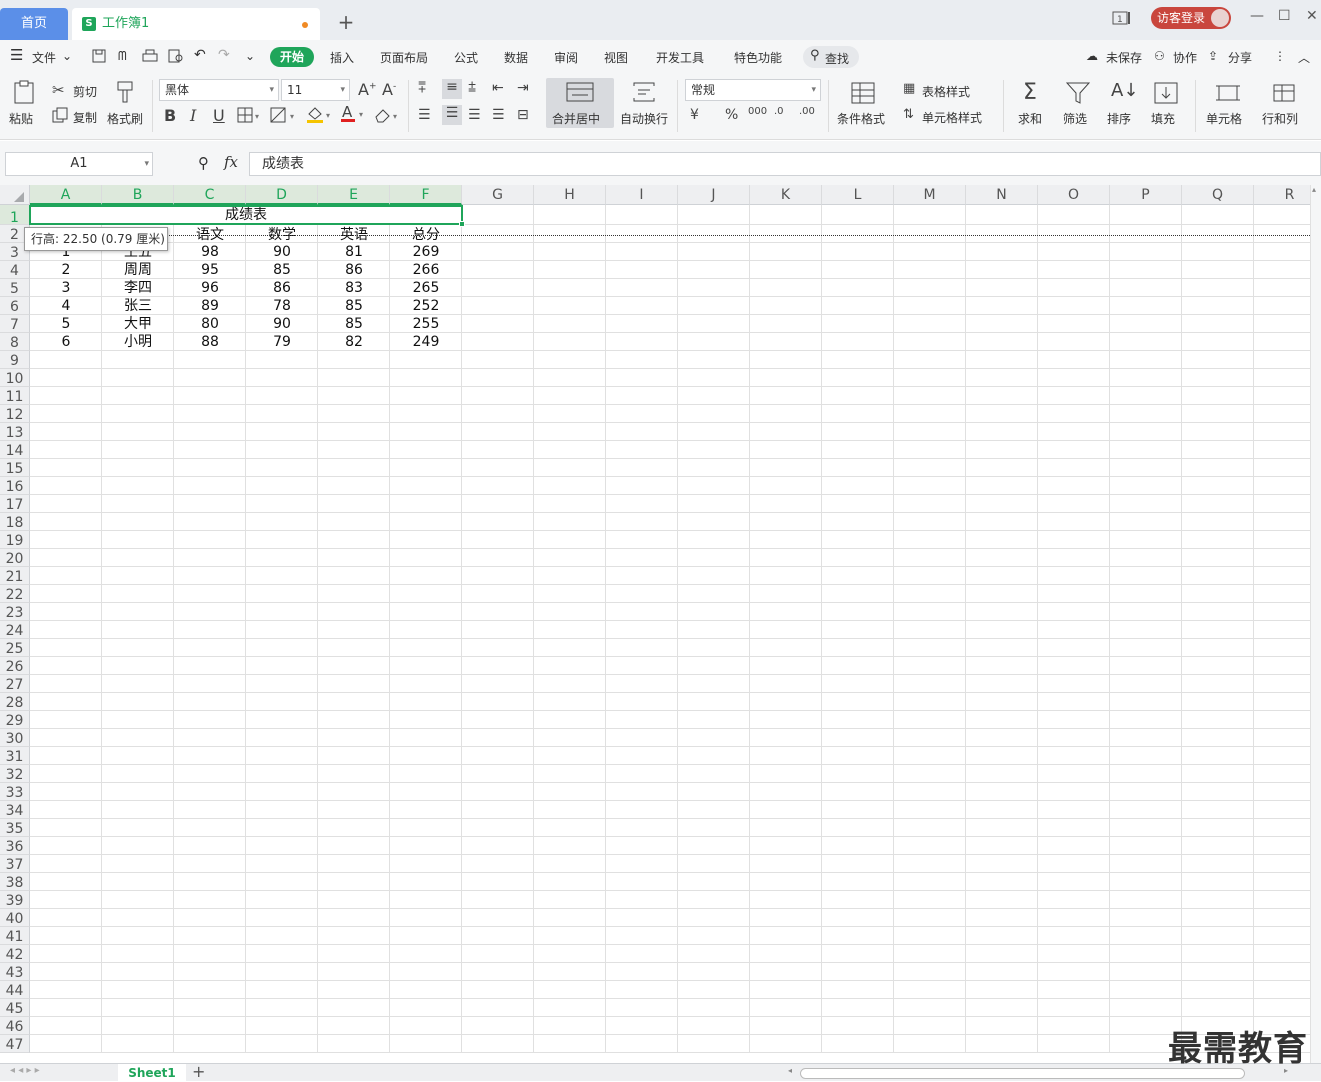 The width and height of the screenshot is (1321, 1082). What do you see at coordinates (15, 936) in the screenshot?
I see `row-header: 41` at bounding box center [15, 936].